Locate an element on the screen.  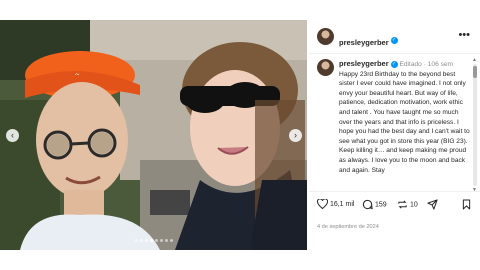
repost-icon is located at coordinates (402, 204).